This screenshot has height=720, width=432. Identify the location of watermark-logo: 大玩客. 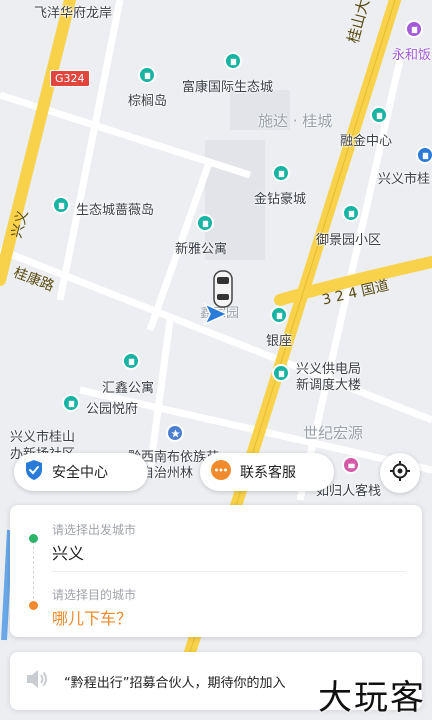
(372, 698).